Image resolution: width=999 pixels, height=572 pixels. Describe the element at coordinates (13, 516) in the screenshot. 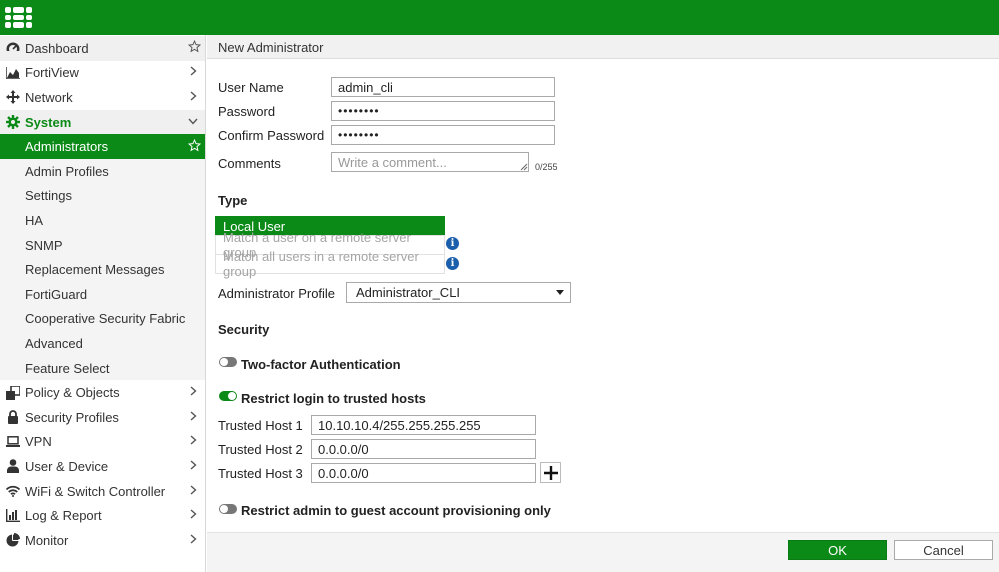

I see `bar-chart-icon` at that location.